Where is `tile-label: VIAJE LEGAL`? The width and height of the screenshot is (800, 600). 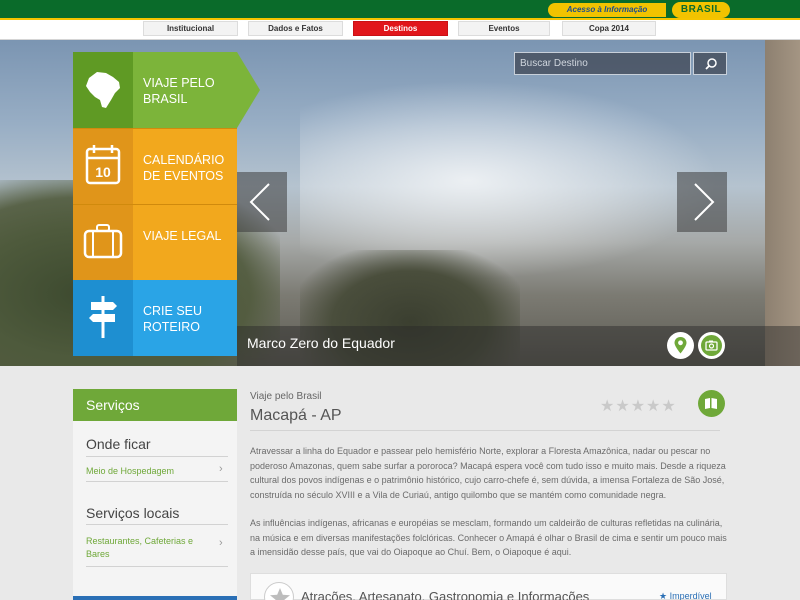 tile-label: VIAJE LEGAL is located at coordinates (182, 236).